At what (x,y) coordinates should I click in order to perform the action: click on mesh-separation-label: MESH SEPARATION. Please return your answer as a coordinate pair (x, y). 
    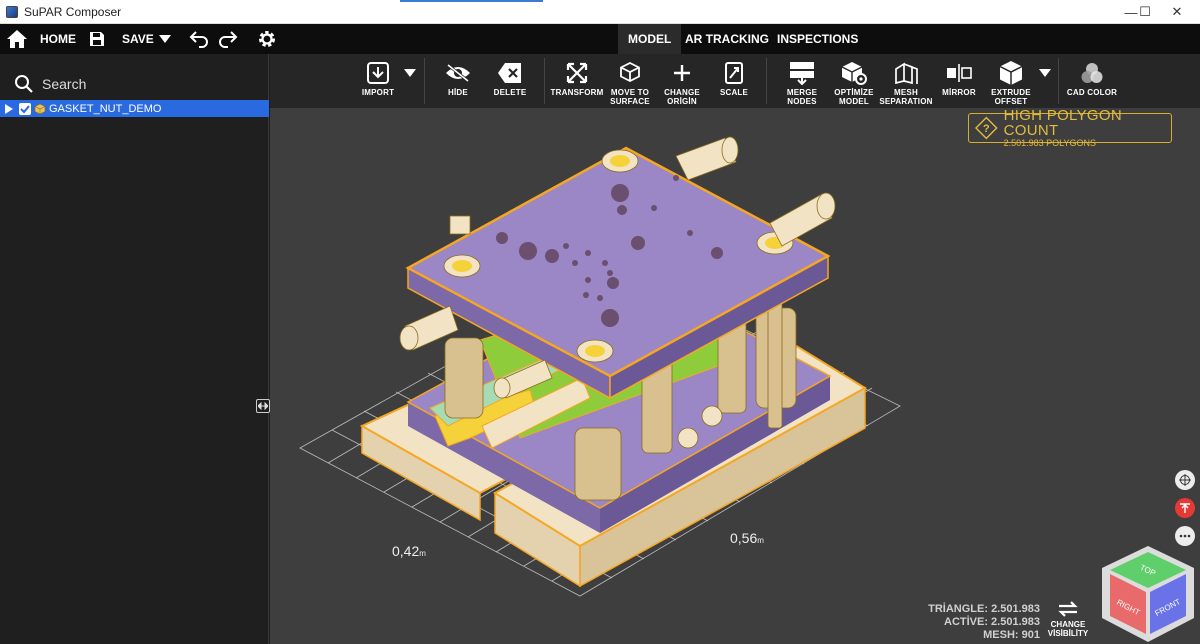
    Looking at the image, I should click on (906, 97).